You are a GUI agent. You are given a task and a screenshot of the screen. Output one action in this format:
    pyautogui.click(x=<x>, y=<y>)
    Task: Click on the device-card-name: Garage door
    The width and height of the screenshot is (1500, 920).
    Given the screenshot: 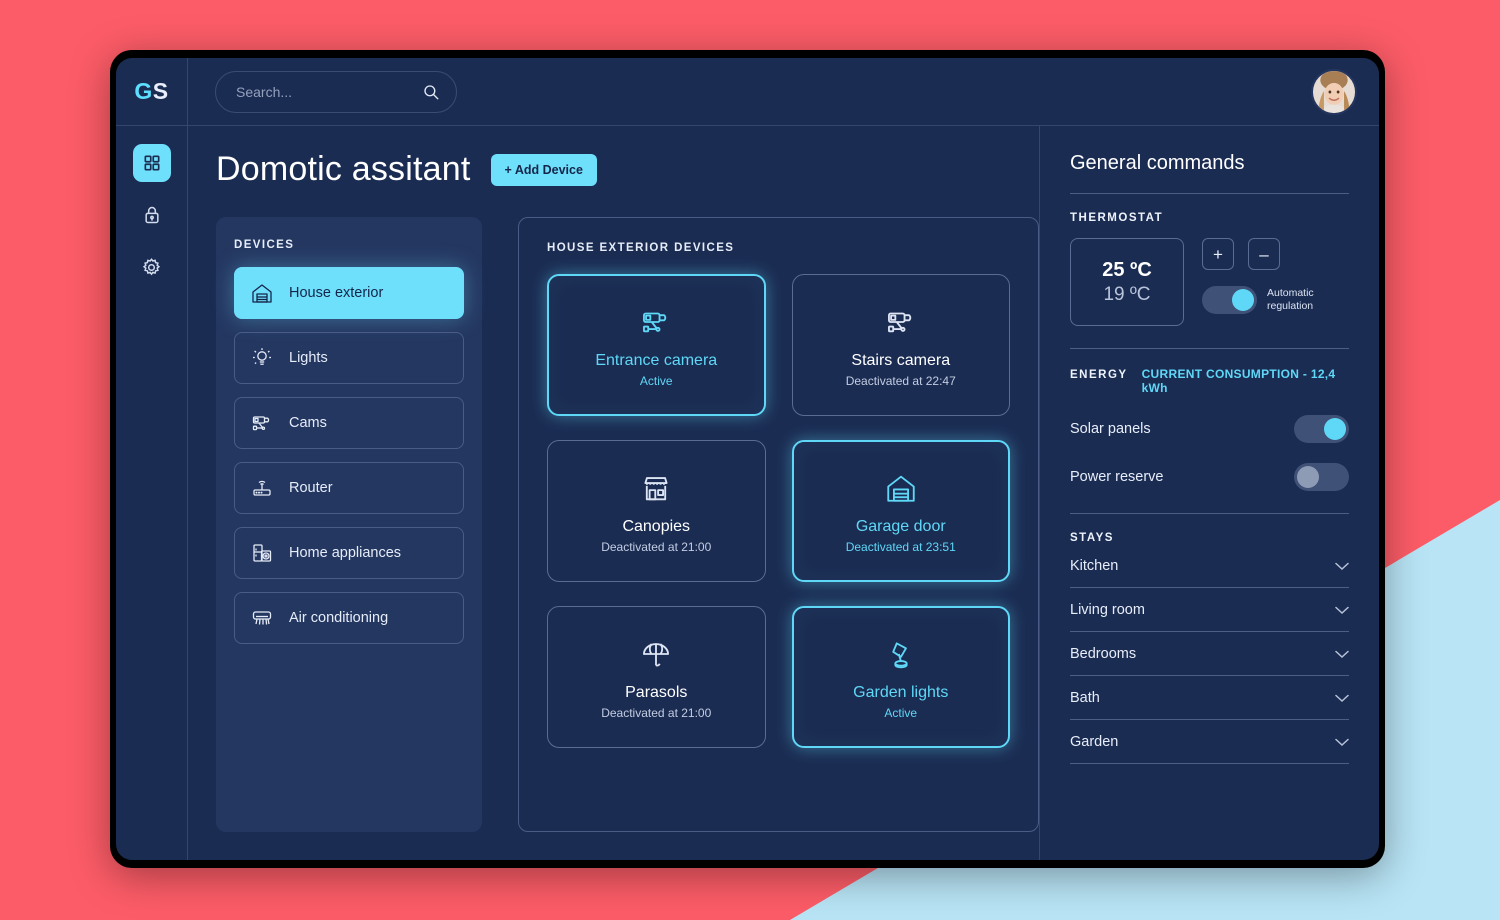 What is the action you would take?
    pyautogui.click(x=900, y=526)
    